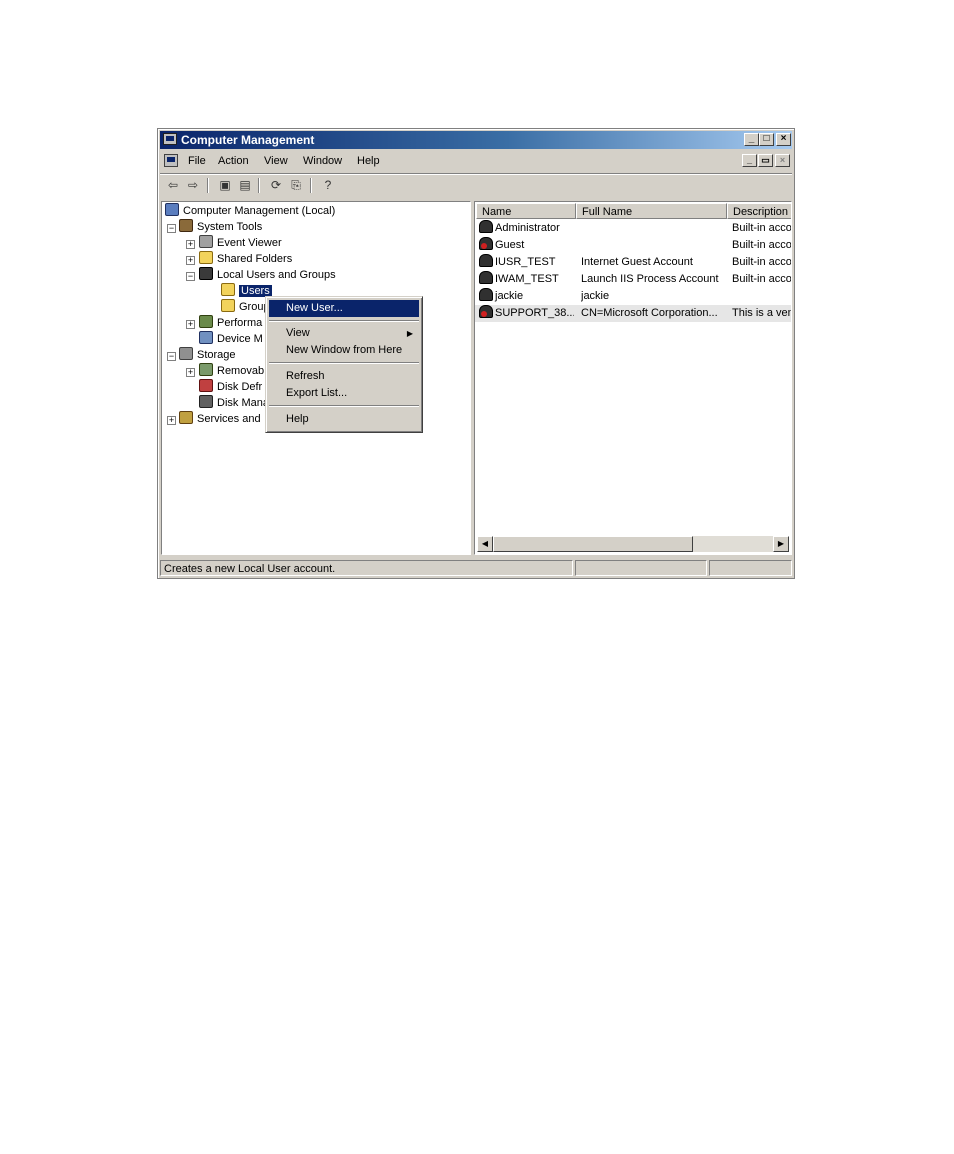 This screenshot has width=954, height=1154. What do you see at coordinates (526, 262) in the screenshot?
I see `name-cell: IUSR_TEST` at bounding box center [526, 262].